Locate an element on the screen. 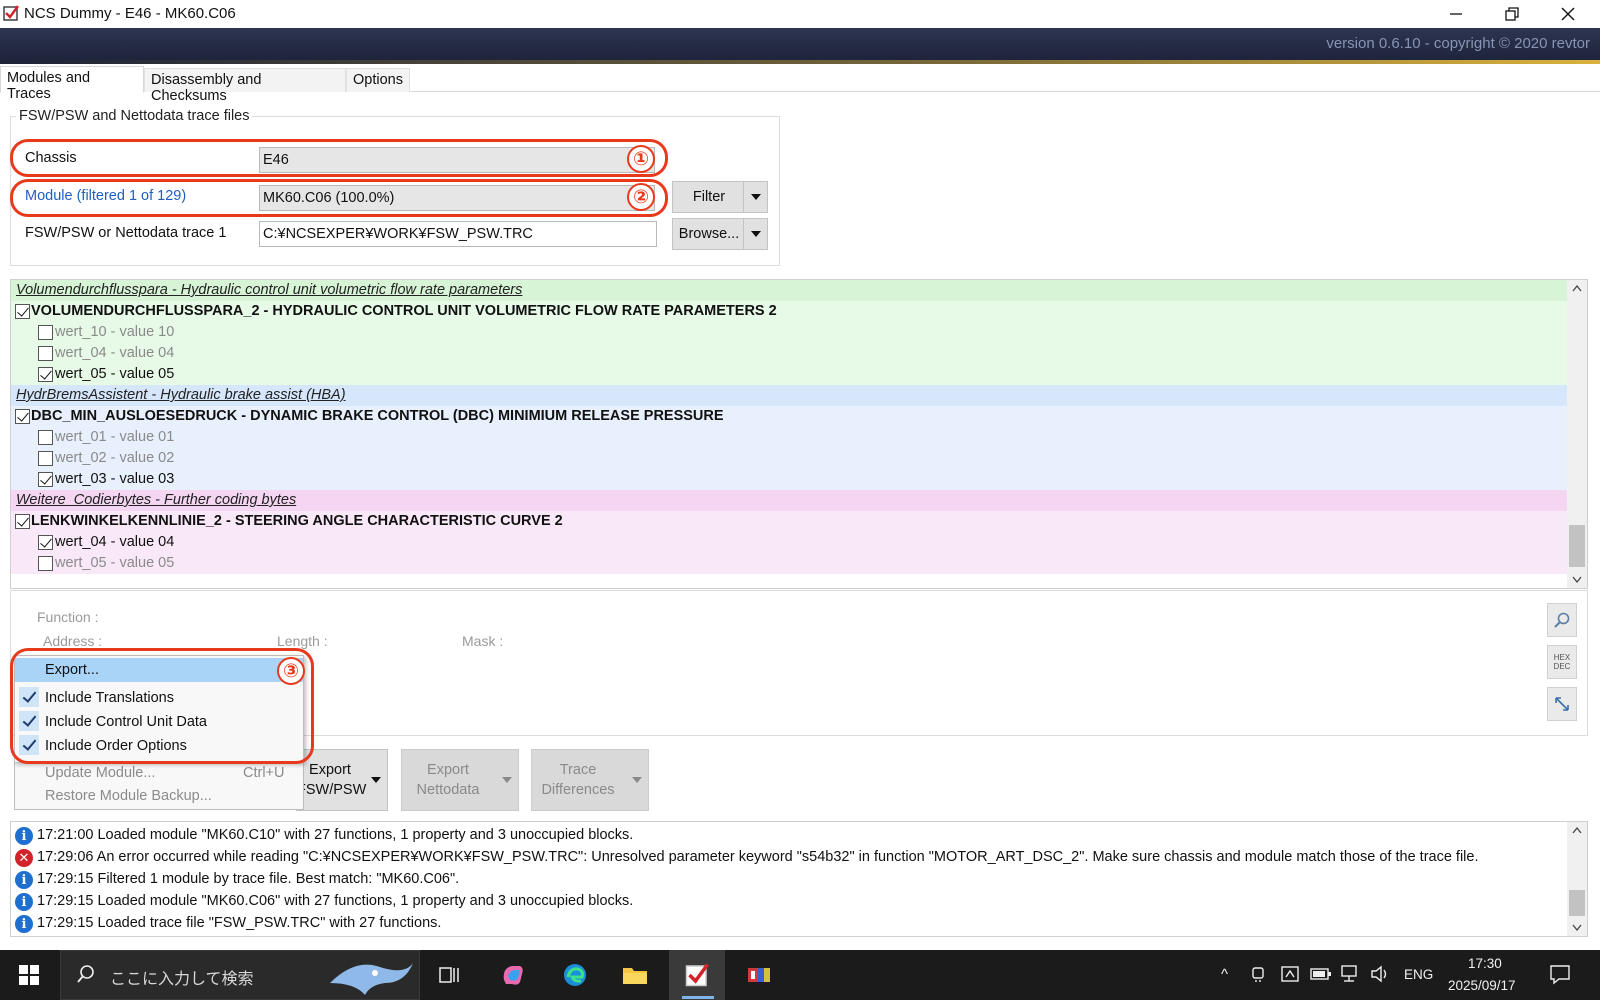  mask-detail-label: Mask : is located at coordinates (483, 641).